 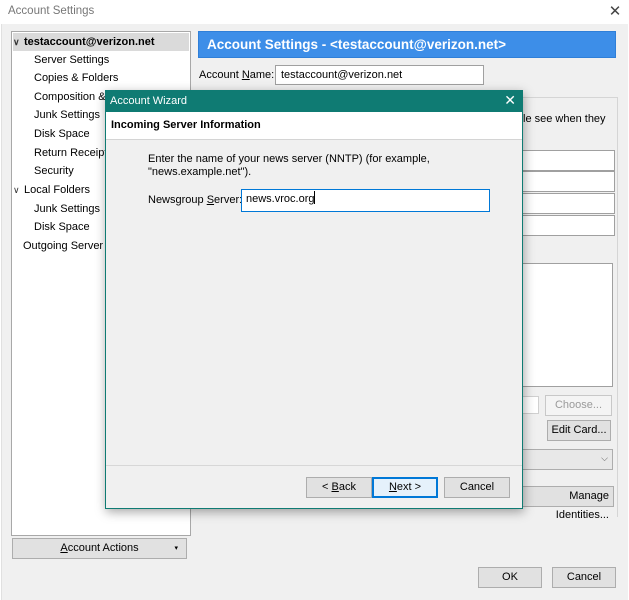 I want to click on next-button: Next >, so click(x=405, y=487).